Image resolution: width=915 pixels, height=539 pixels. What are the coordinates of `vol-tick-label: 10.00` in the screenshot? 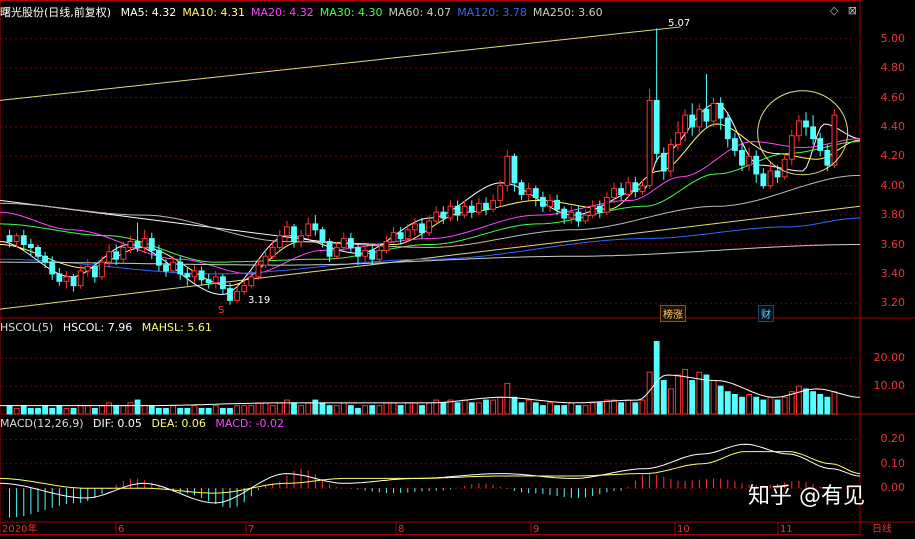 It's located at (889, 386).